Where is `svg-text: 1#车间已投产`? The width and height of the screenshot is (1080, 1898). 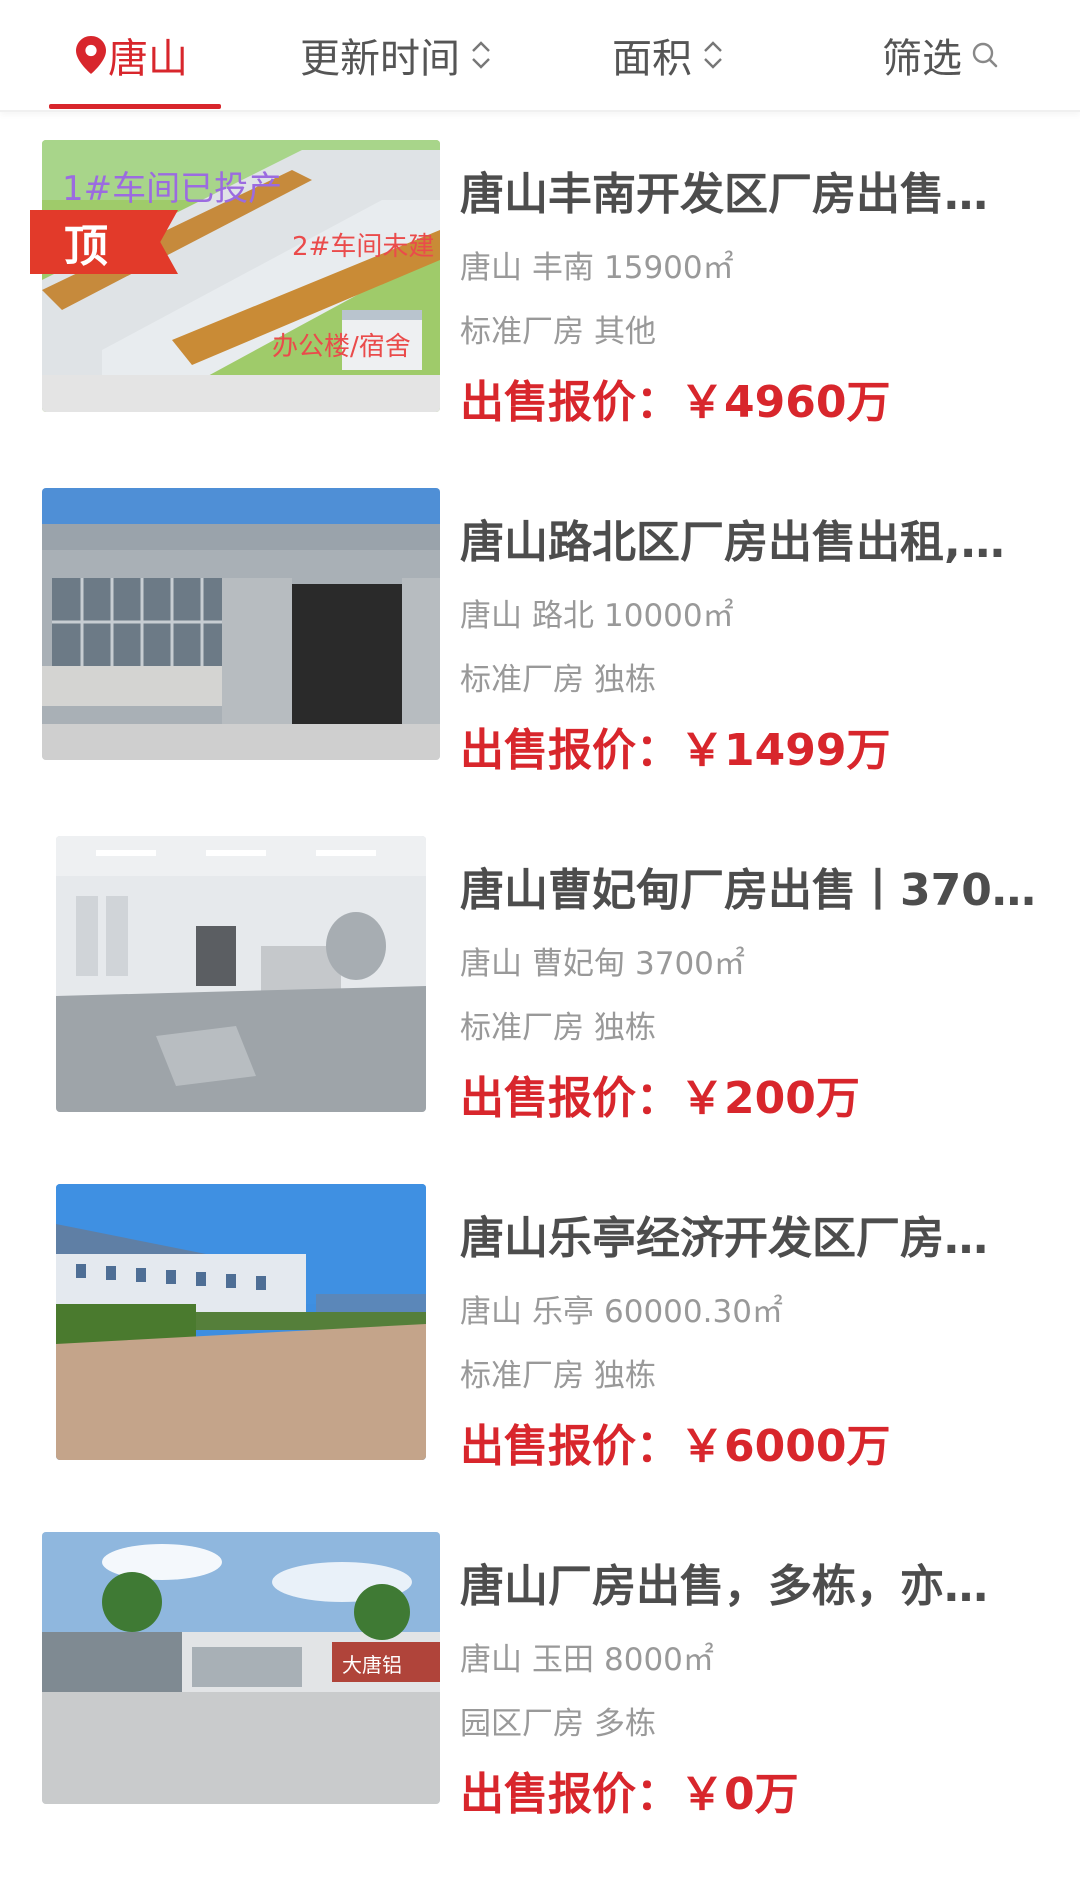
svg-text: 1#车间已投产 is located at coordinates (172, 189).